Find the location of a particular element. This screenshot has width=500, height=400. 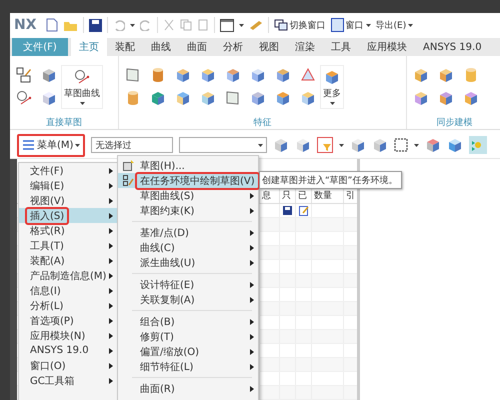

menu-item: 应用模块(N) is located at coordinates (68, 335).